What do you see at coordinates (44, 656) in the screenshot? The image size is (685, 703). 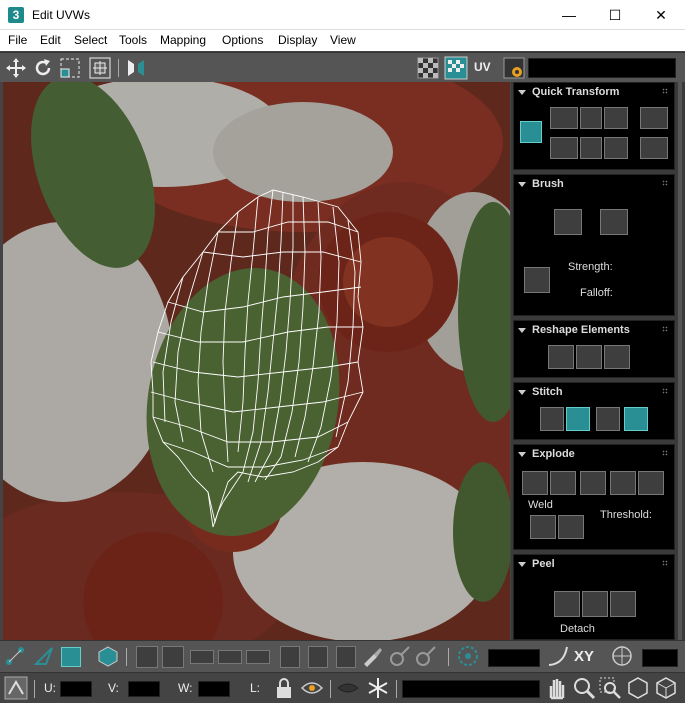 I see `edge-select-icon` at bounding box center [44, 656].